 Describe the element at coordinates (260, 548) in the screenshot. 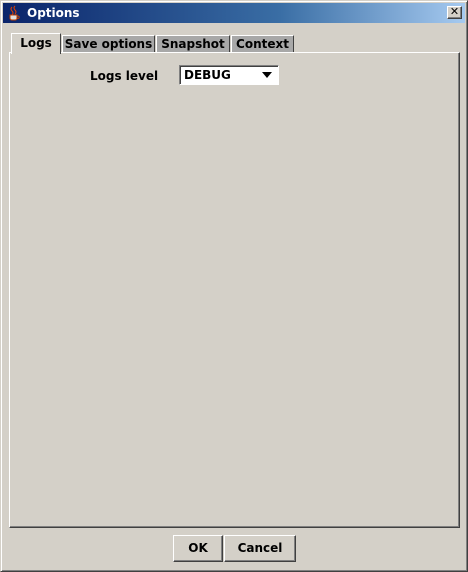

I see `cancel-button: Cancel` at that location.